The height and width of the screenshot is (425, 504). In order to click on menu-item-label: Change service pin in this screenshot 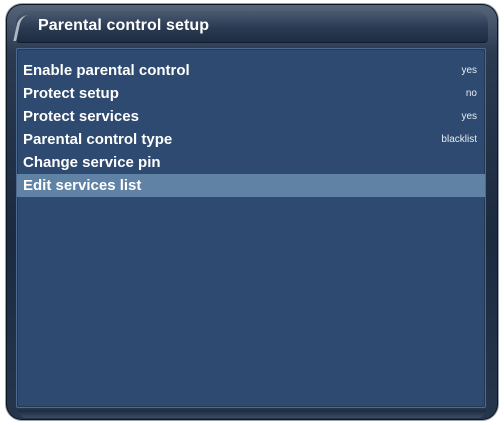, I will do `click(92, 162)`.